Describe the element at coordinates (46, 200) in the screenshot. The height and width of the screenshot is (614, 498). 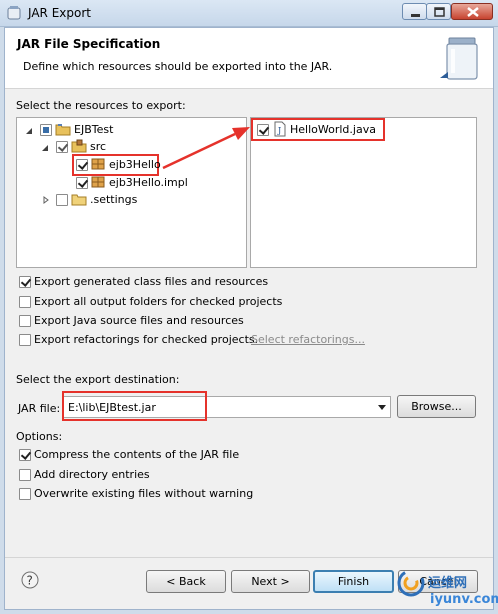
I see `collapsed-triangle-icon` at that location.